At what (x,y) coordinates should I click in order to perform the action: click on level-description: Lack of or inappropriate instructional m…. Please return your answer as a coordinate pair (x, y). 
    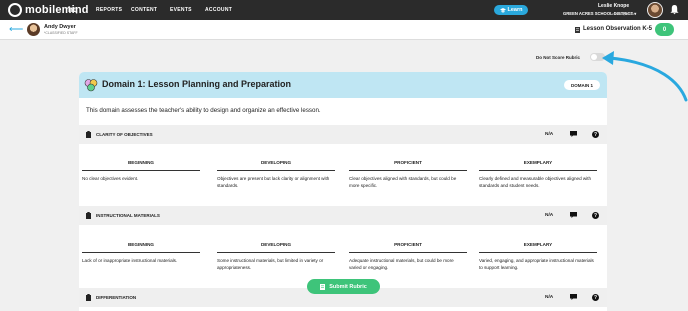
    Looking at the image, I should click on (130, 260).